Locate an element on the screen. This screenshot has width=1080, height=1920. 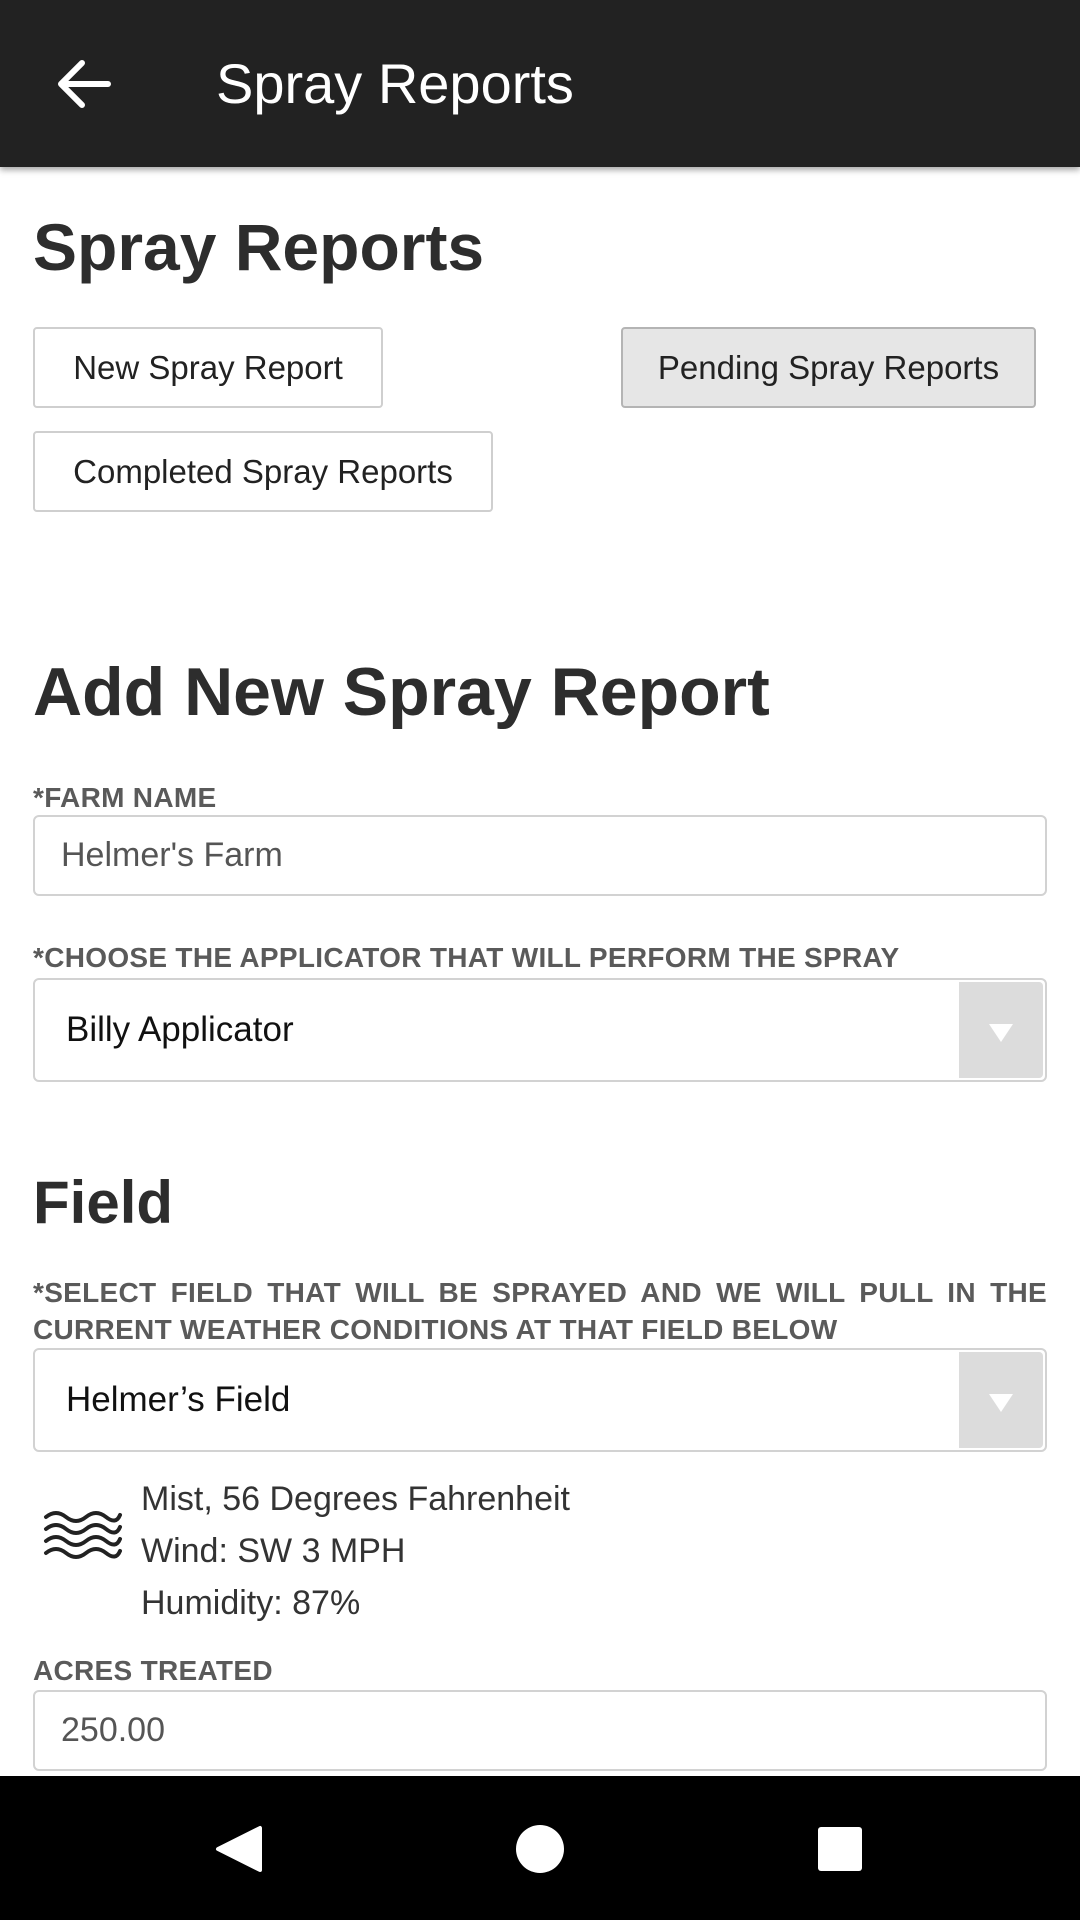
applicator-selected-value: Billy Applicator is located at coordinates (180, 1029).